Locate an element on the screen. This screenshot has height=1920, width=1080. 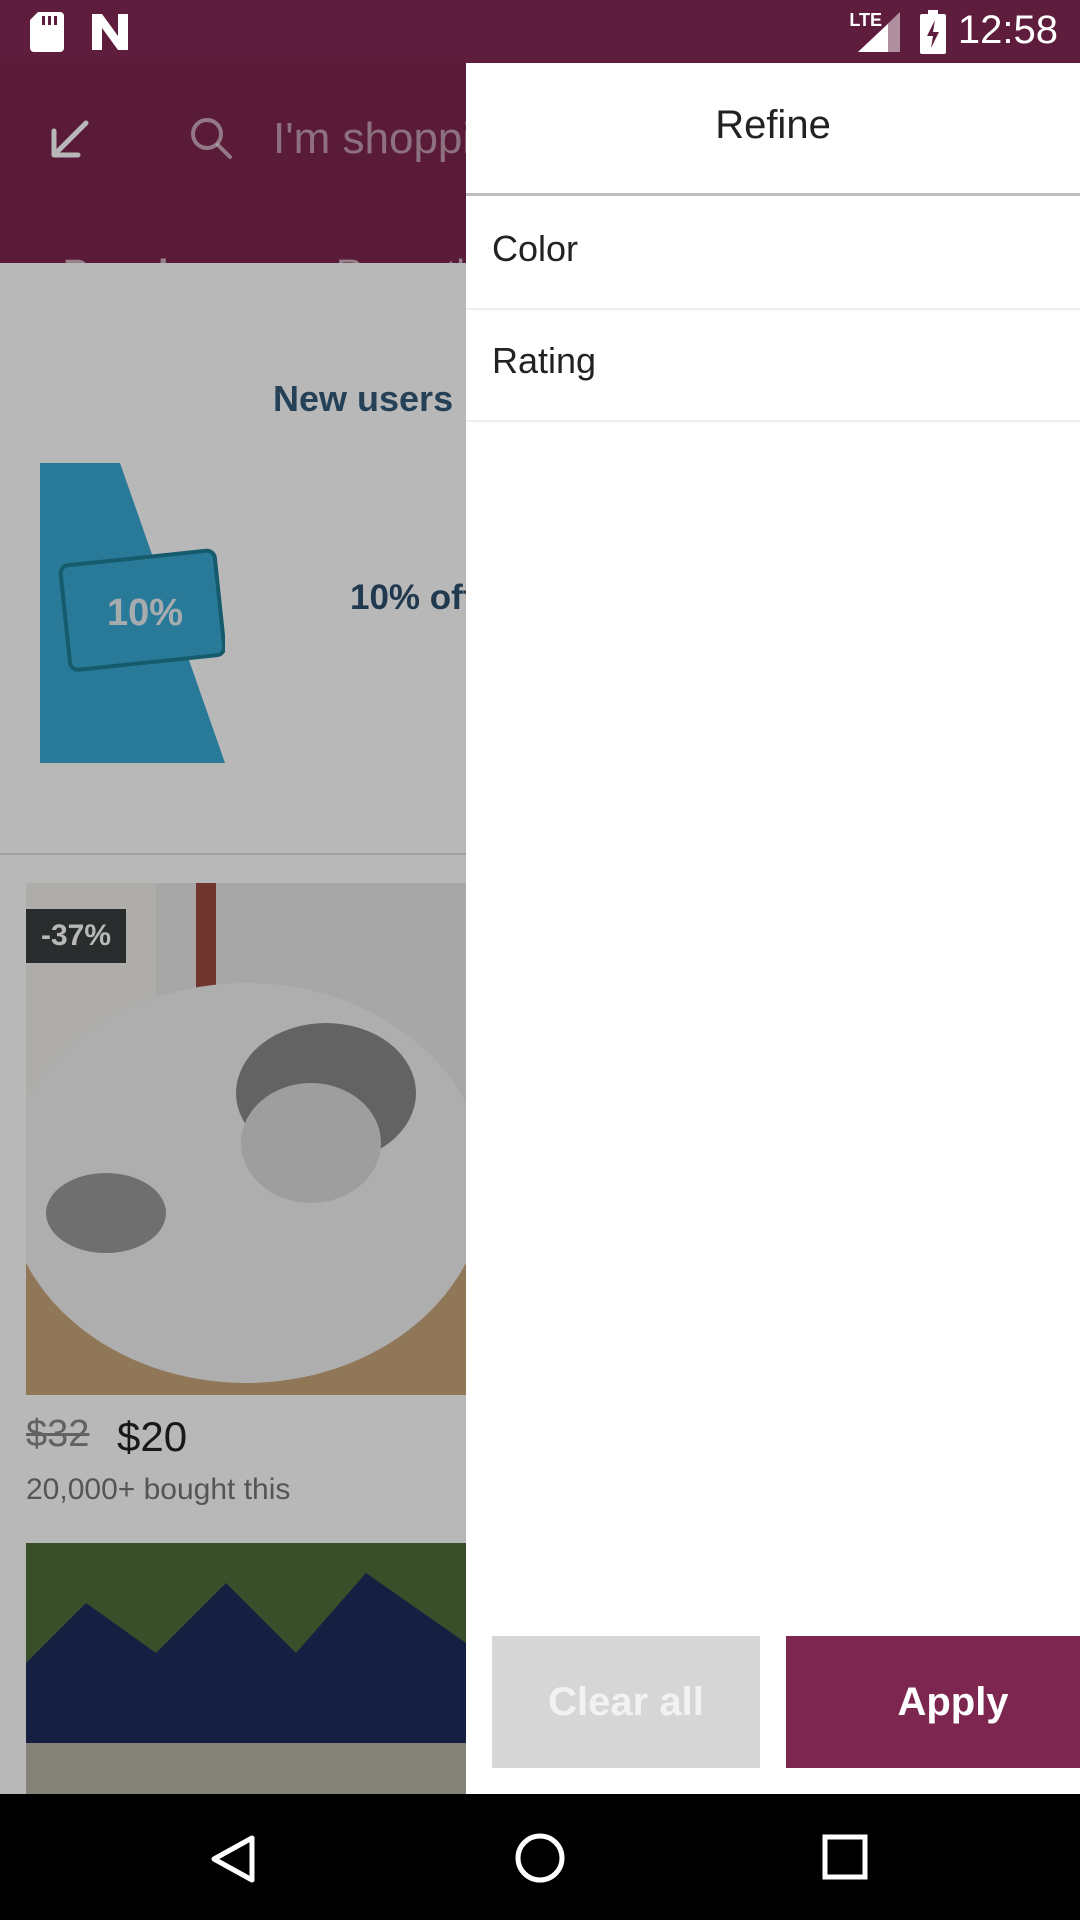
header-divider is located at coordinates (773, 194).